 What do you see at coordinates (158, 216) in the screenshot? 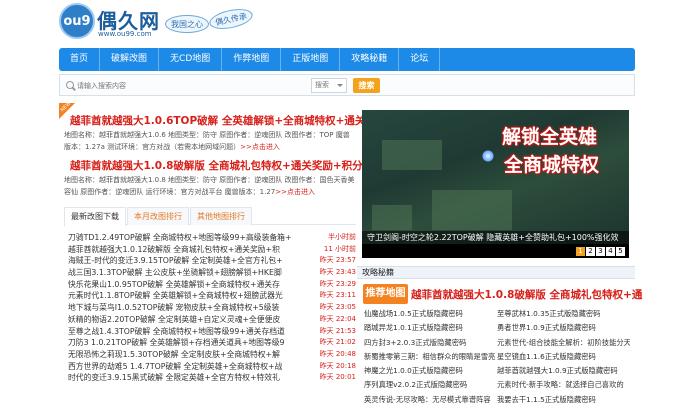
I see `tab-monthly-rank: 本月改图排行` at bounding box center [158, 216].